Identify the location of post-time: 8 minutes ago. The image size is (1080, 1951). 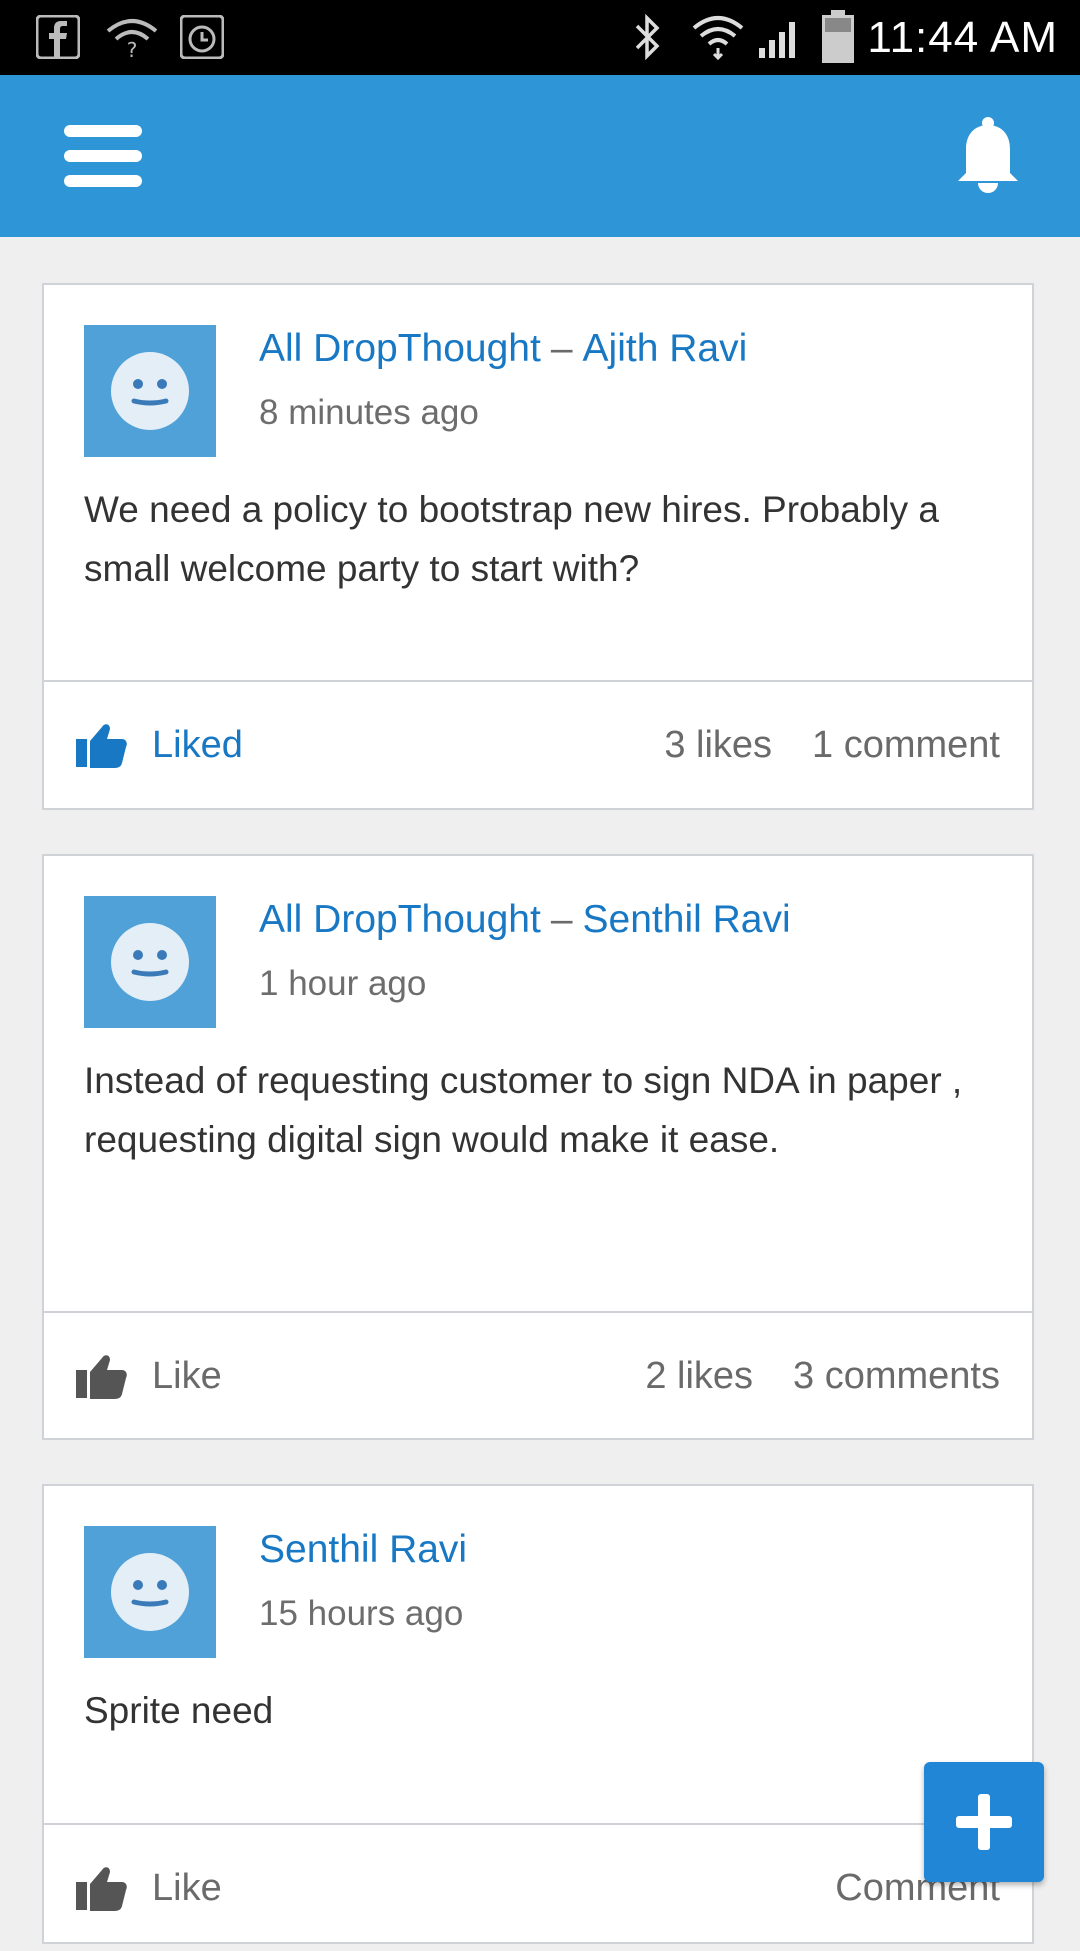
(369, 412).